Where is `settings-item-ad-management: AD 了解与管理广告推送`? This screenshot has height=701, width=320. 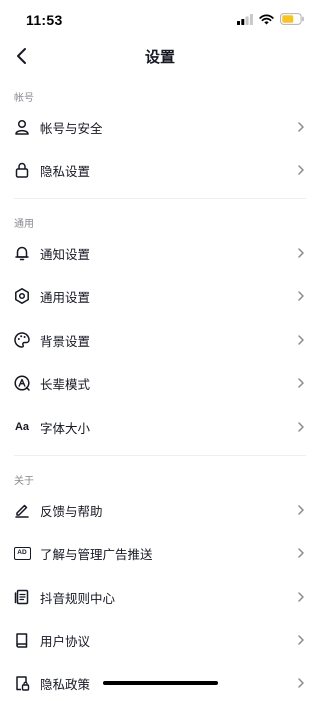 settings-item-ad-management: AD 了解与管理广告推送 is located at coordinates (160, 553).